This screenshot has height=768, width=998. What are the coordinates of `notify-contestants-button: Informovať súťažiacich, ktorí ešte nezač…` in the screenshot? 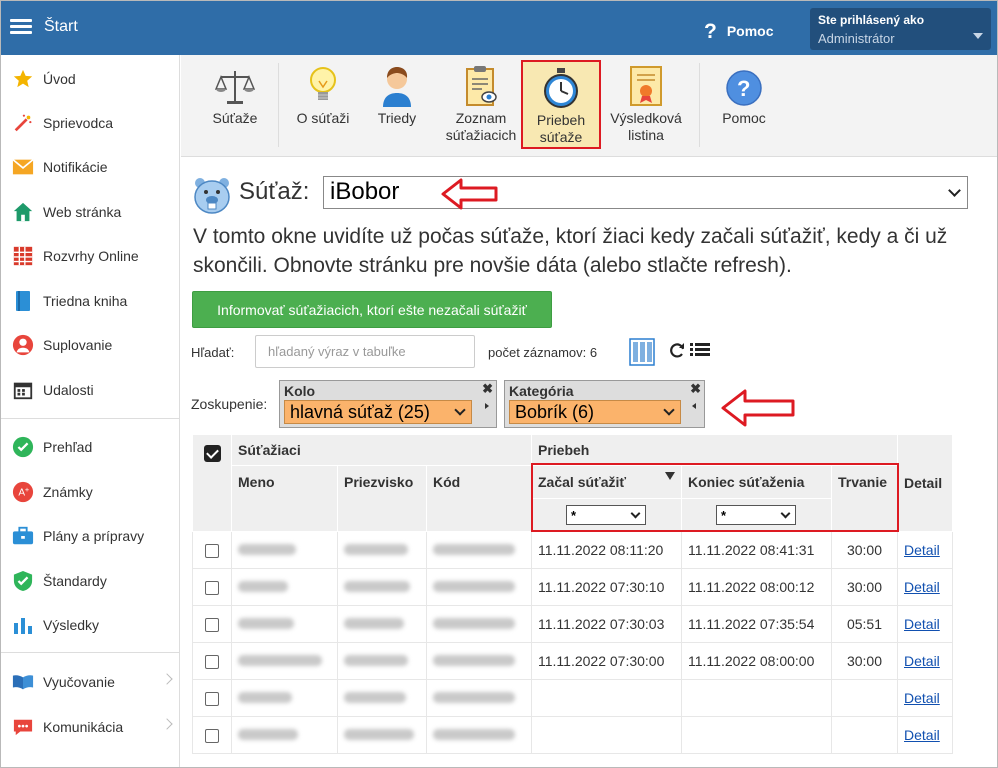 It's located at (372, 309).